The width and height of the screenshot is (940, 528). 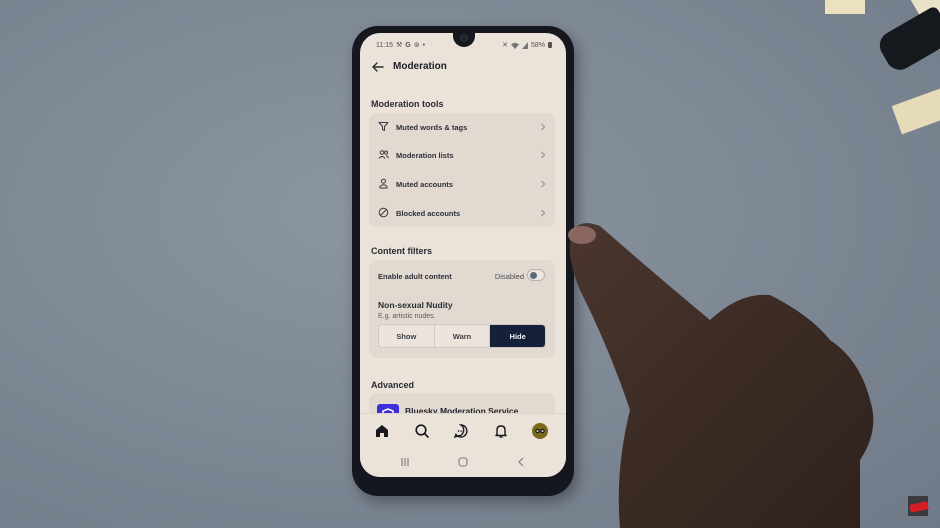 What do you see at coordinates (416, 45) in the screenshot?
I see `sync-icon: ⊛` at bounding box center [416, 45].